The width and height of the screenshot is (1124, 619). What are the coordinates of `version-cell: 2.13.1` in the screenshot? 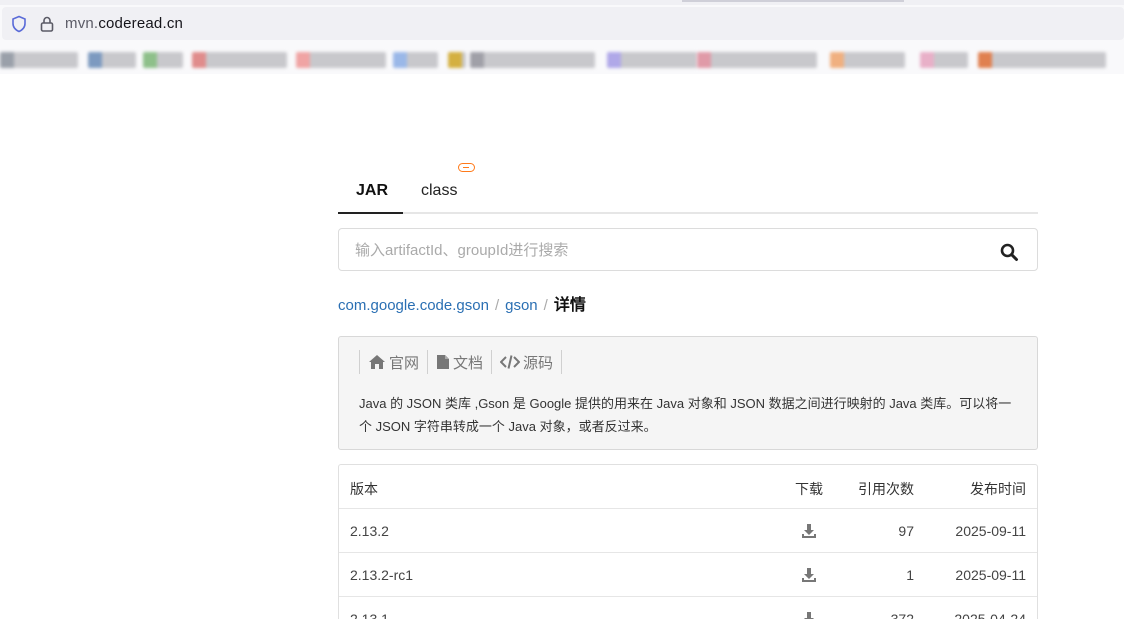 It's located at (369, 615).